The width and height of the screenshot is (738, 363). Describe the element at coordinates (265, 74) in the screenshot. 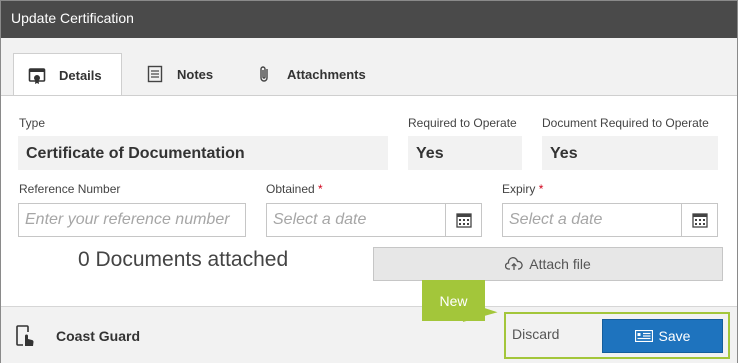

I see `paperclip-icon` at that location.